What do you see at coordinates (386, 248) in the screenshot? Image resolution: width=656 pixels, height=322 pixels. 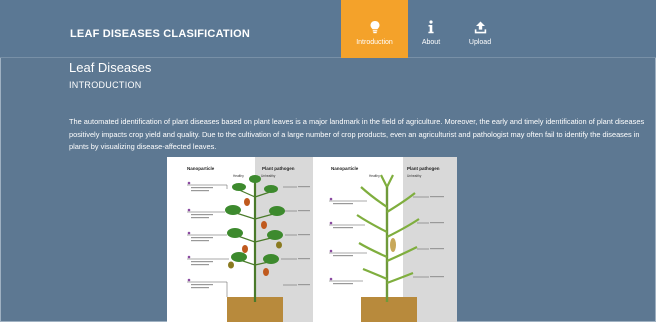 I see `maize-plant-illustration` at bounding box center [386, 248].